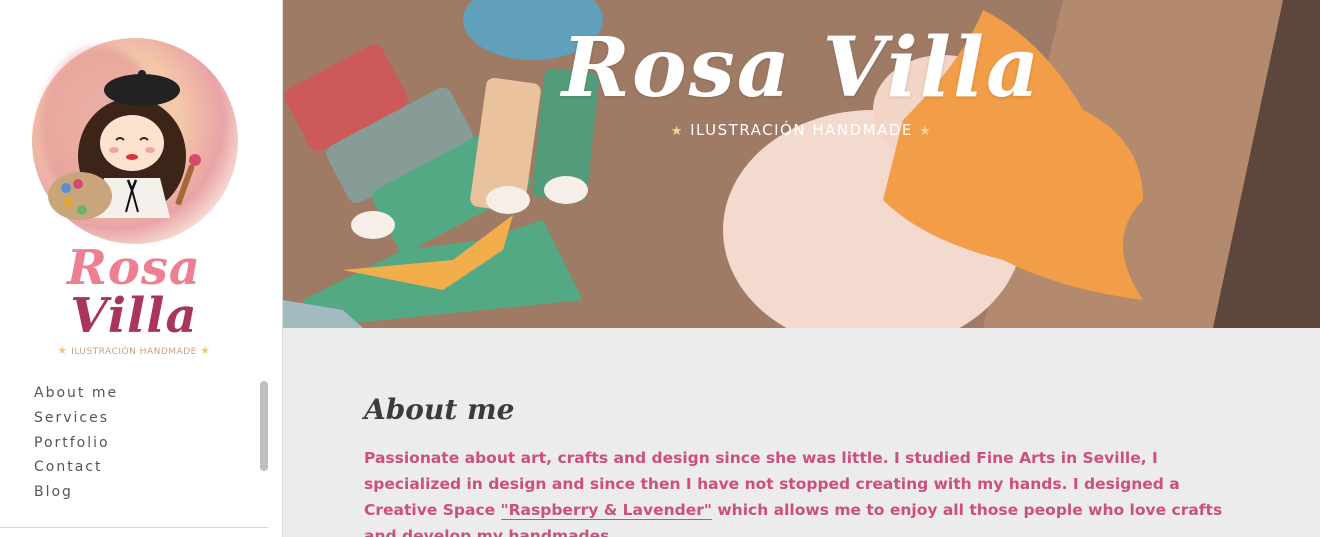  I want to click on logo-tagline: ★ ILUSTRACIÓN HANDMADE ★, so click(134, 350).